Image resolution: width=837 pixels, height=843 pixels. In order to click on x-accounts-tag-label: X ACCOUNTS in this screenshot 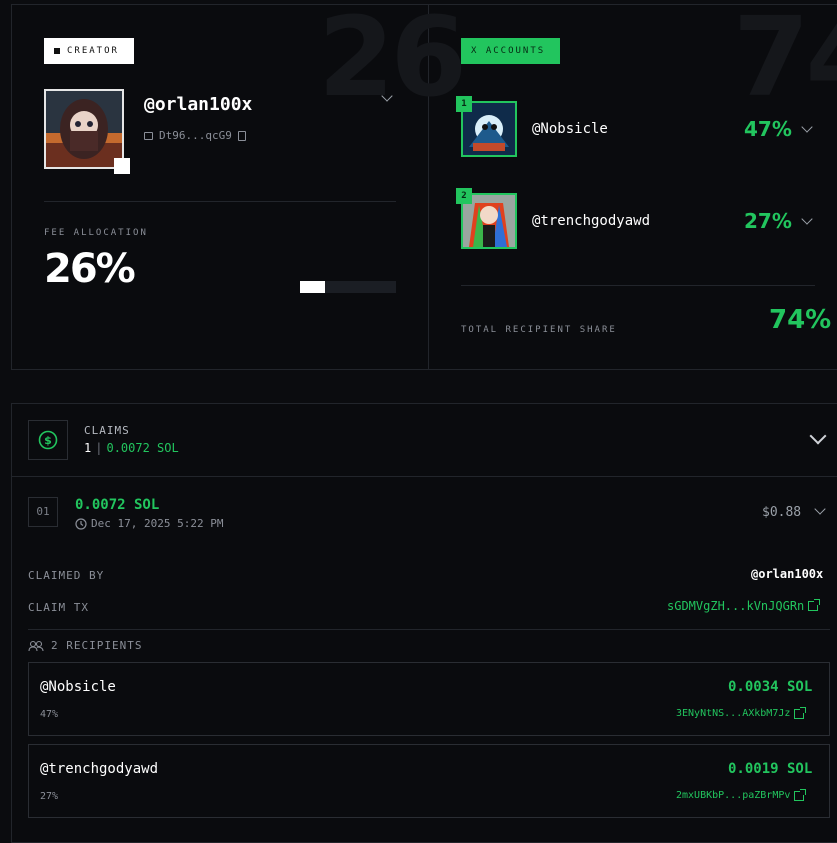, I will do `click(508, 51)`.